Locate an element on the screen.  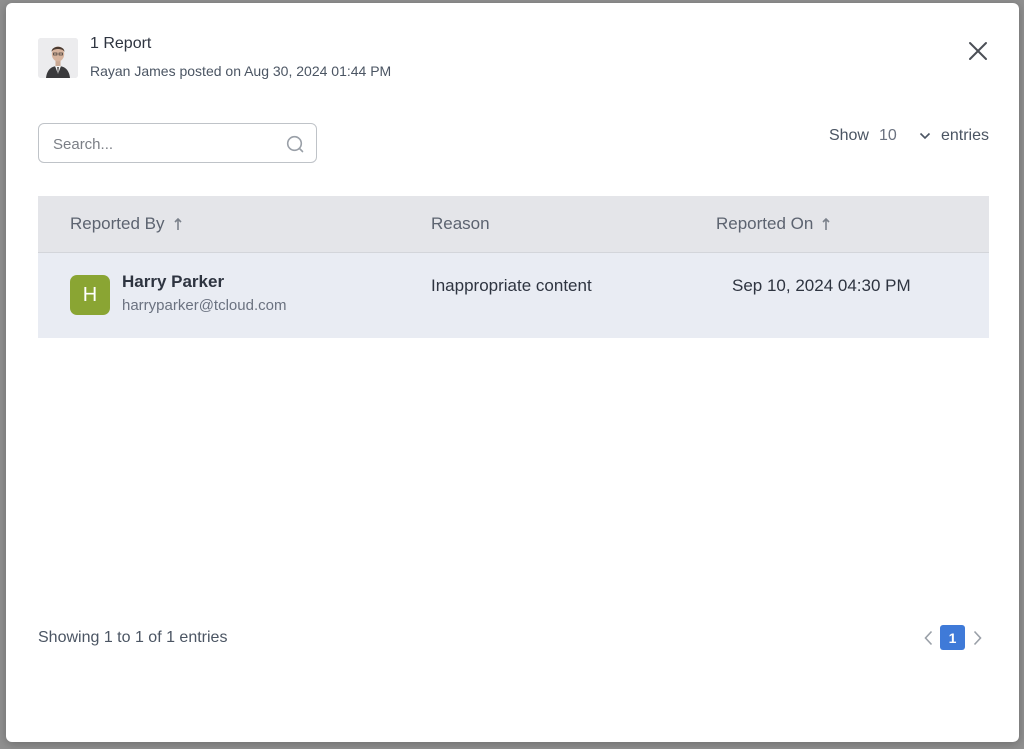
table-header: Reported By Reason Reported On is located at coordinates (513, 224).